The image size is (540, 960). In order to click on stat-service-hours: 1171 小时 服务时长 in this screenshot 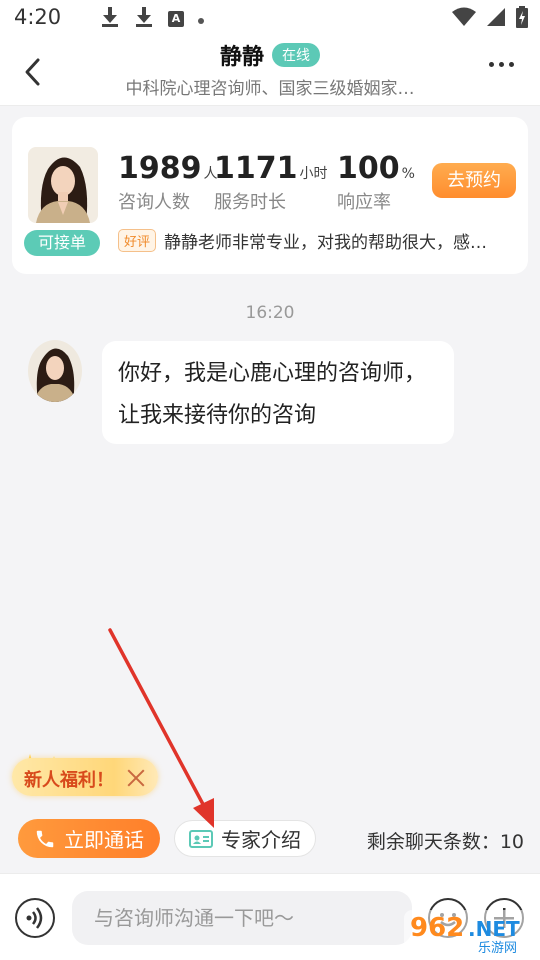, I will do `click(271, 182)`.